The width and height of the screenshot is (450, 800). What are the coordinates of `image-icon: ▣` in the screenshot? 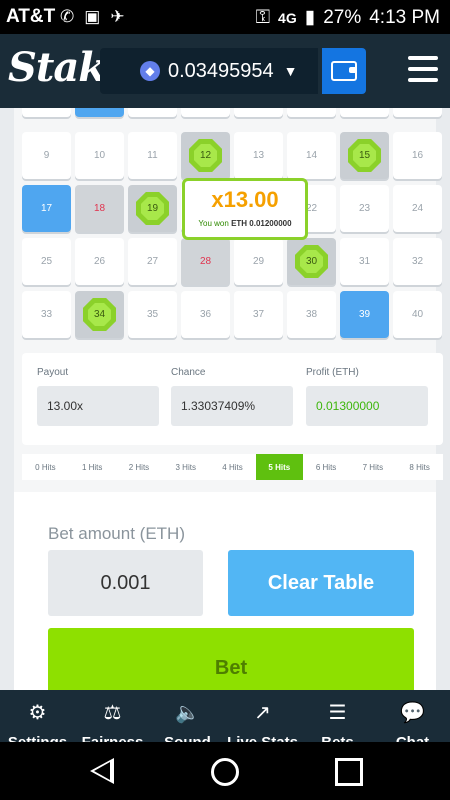 It's located at (92, 16).